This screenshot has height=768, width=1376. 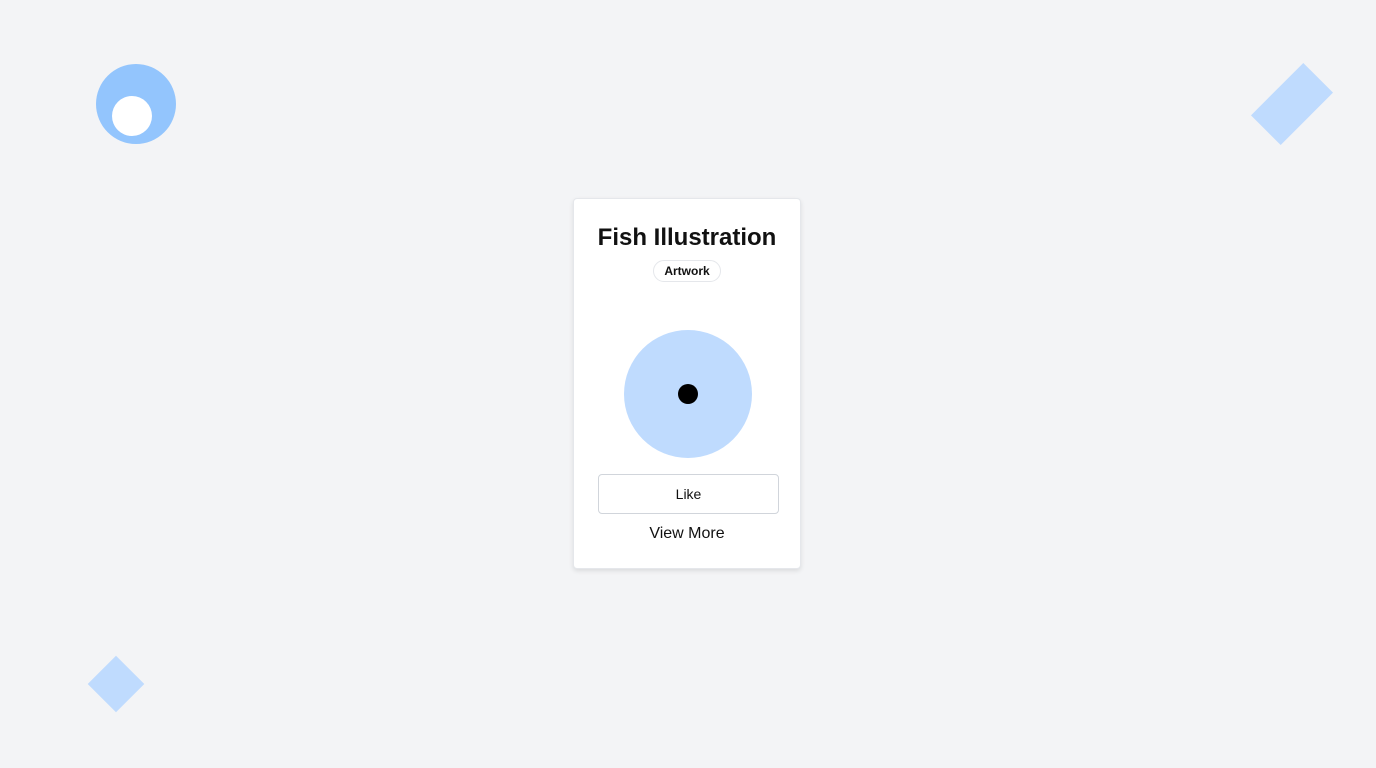 I want to click on fish-eye, so click(x=688, y=394).